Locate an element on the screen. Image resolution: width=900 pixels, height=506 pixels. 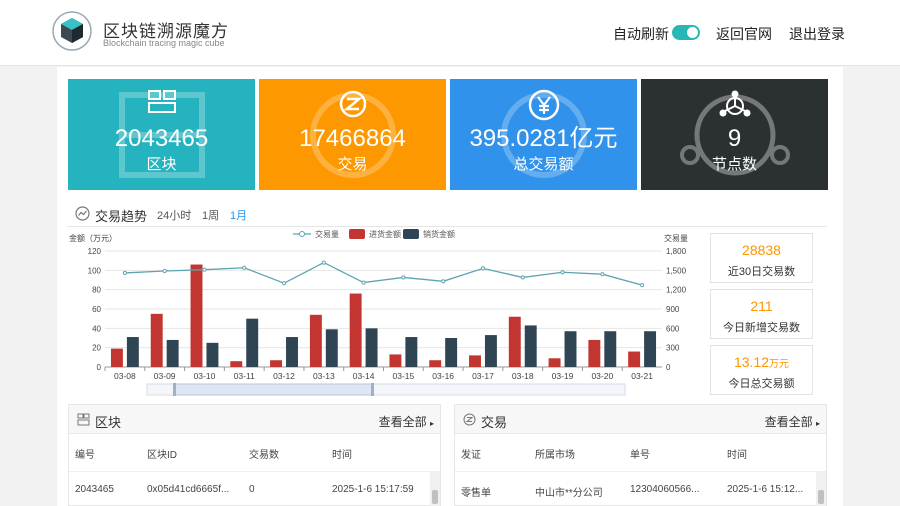
transactions-scrollbar is located at coordinates (821, 489).